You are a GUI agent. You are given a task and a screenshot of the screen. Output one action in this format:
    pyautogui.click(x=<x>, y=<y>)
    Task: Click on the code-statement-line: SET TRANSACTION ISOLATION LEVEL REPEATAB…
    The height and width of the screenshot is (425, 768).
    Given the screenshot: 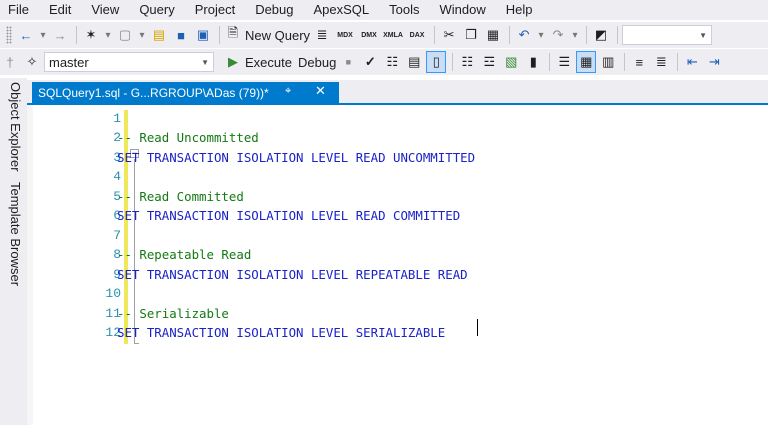 What is the action you would take?
    pyautogui.click(x=292, y=274)
    